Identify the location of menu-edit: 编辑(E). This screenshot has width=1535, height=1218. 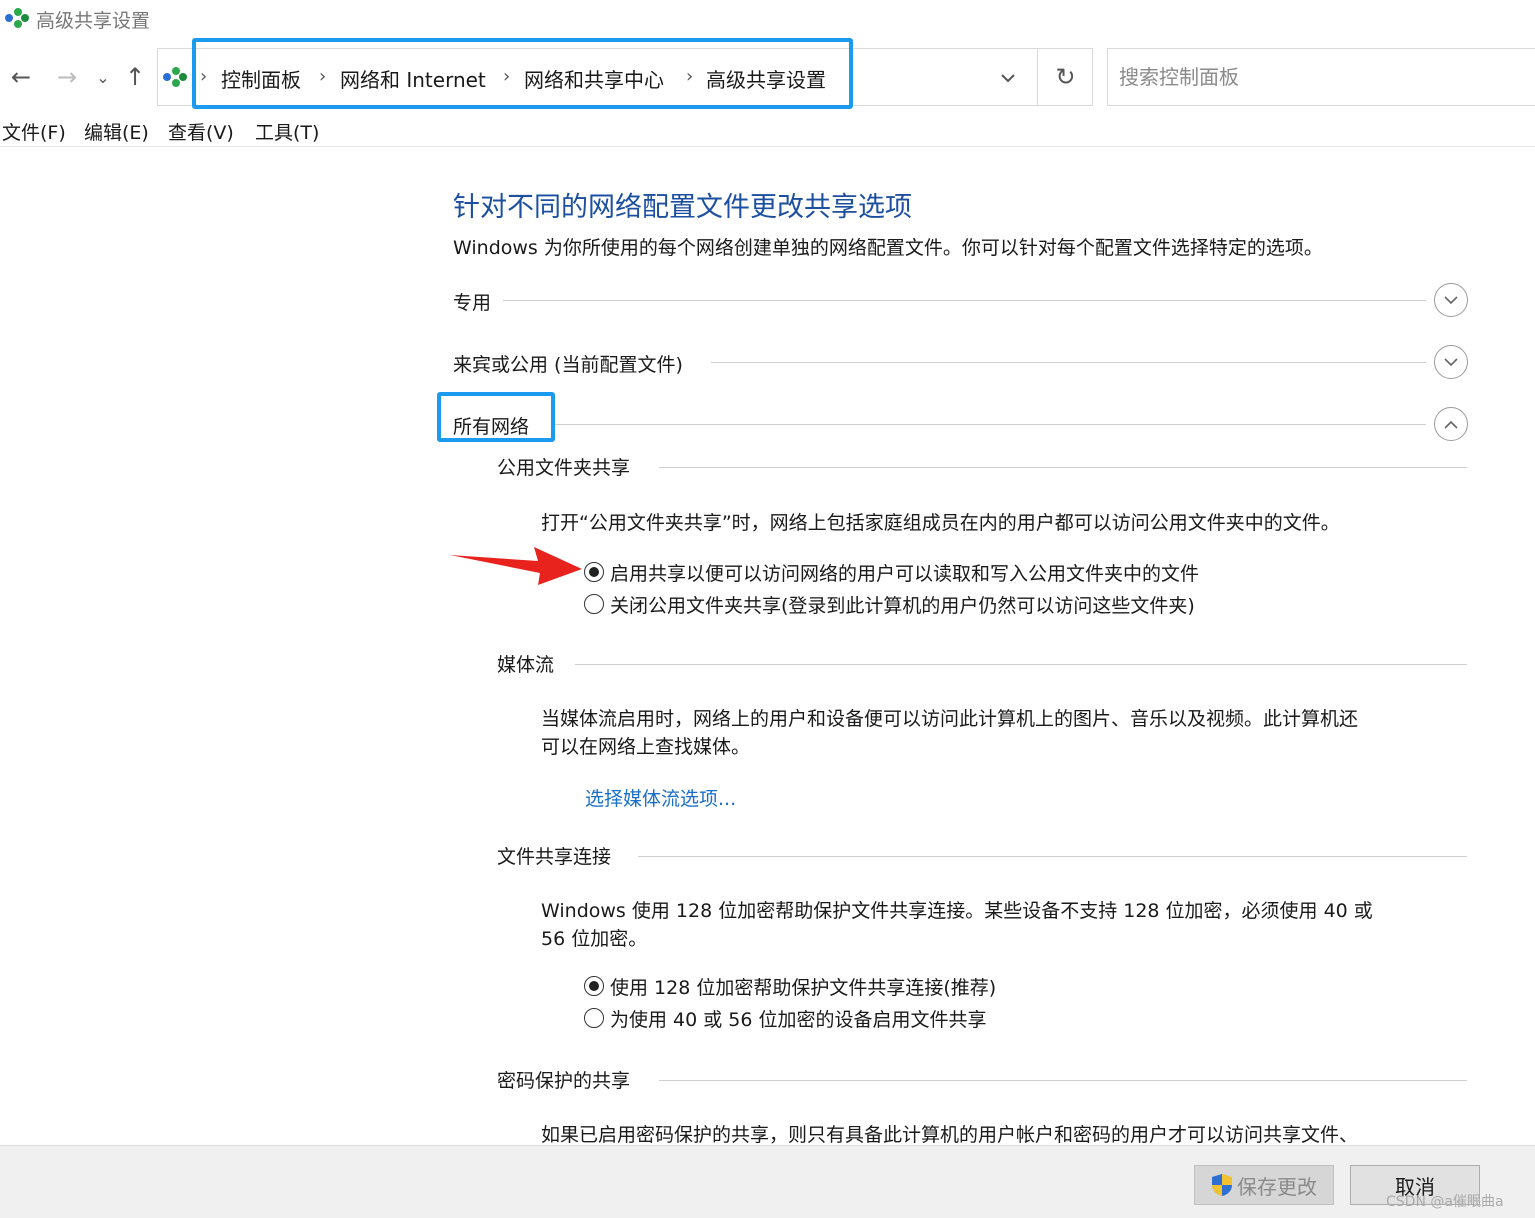
(116, 131).